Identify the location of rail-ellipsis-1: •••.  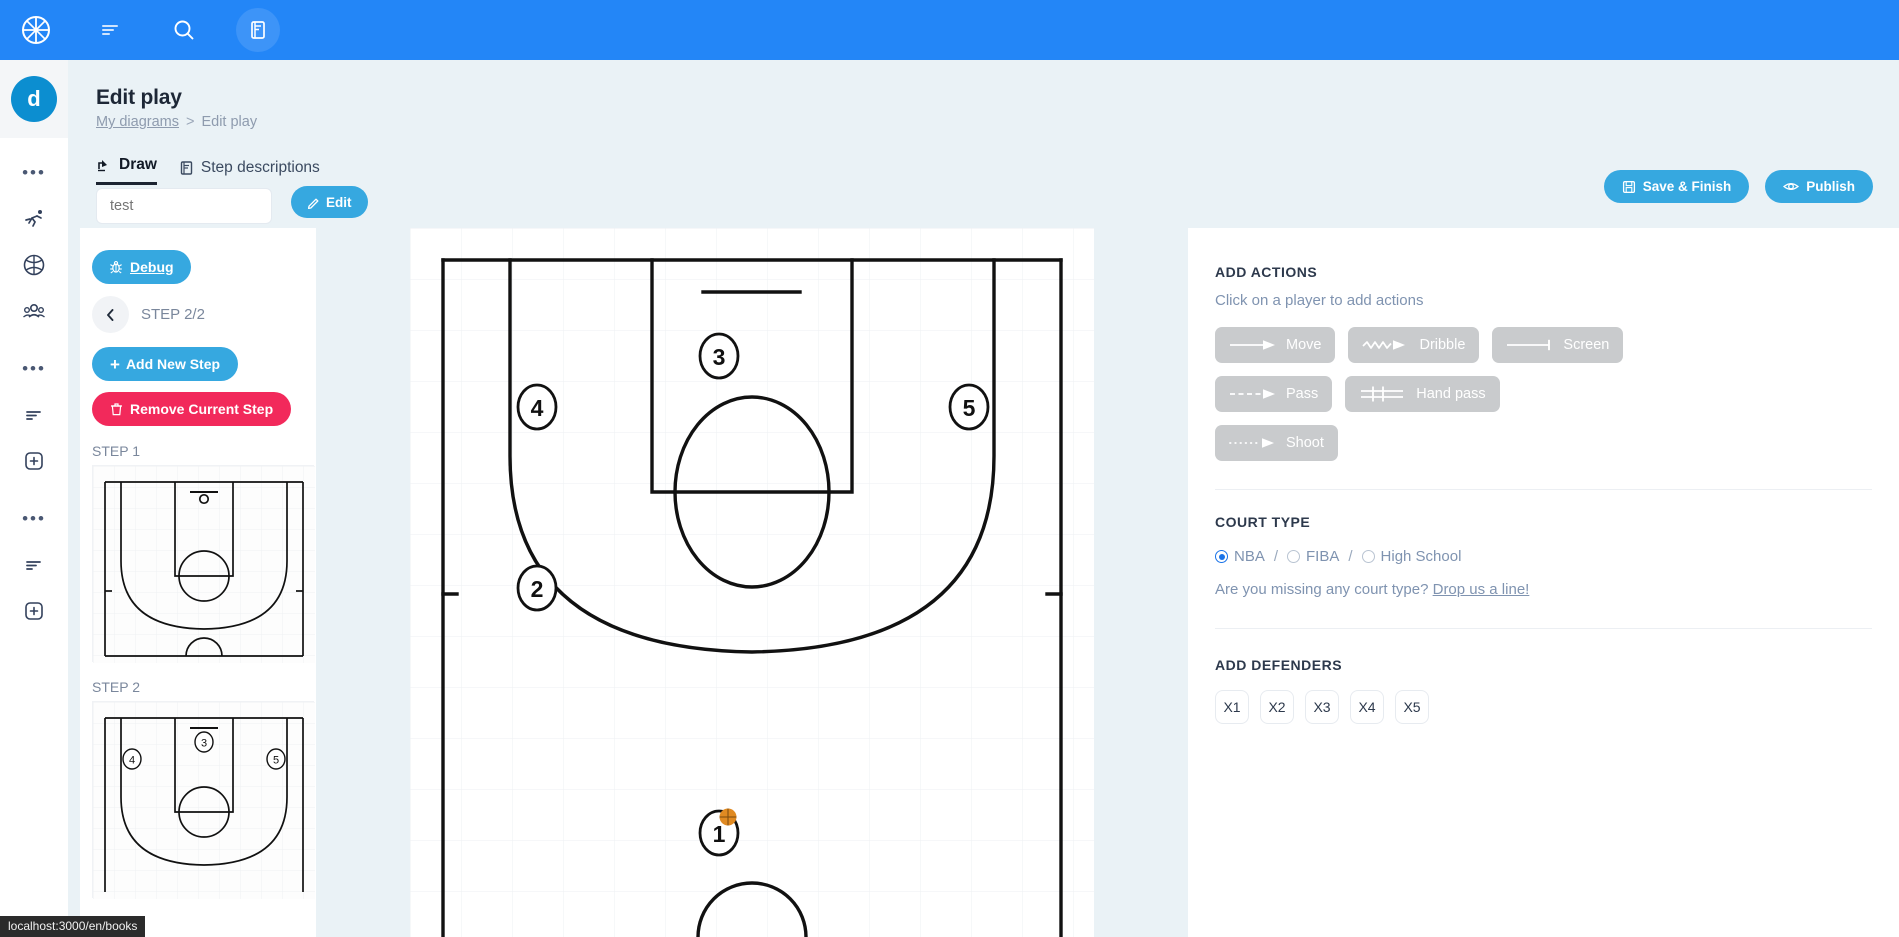
(34, 173).